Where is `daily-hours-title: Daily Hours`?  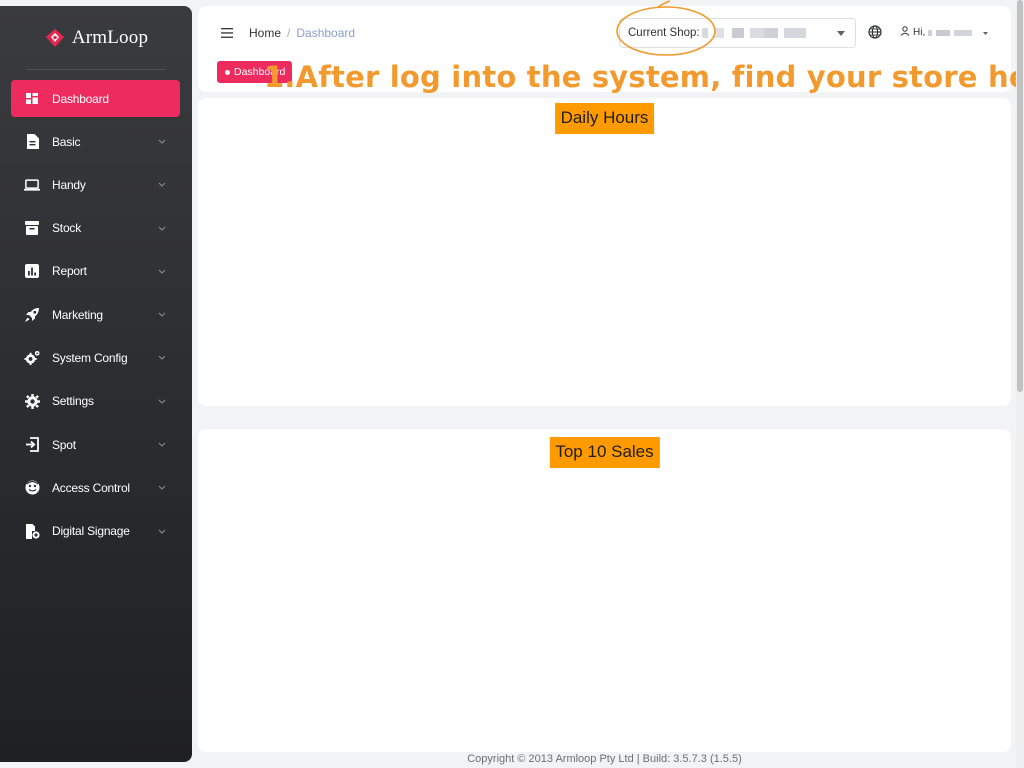 daily-hours-title: Daily Hours is located at coordinates (604, 118).